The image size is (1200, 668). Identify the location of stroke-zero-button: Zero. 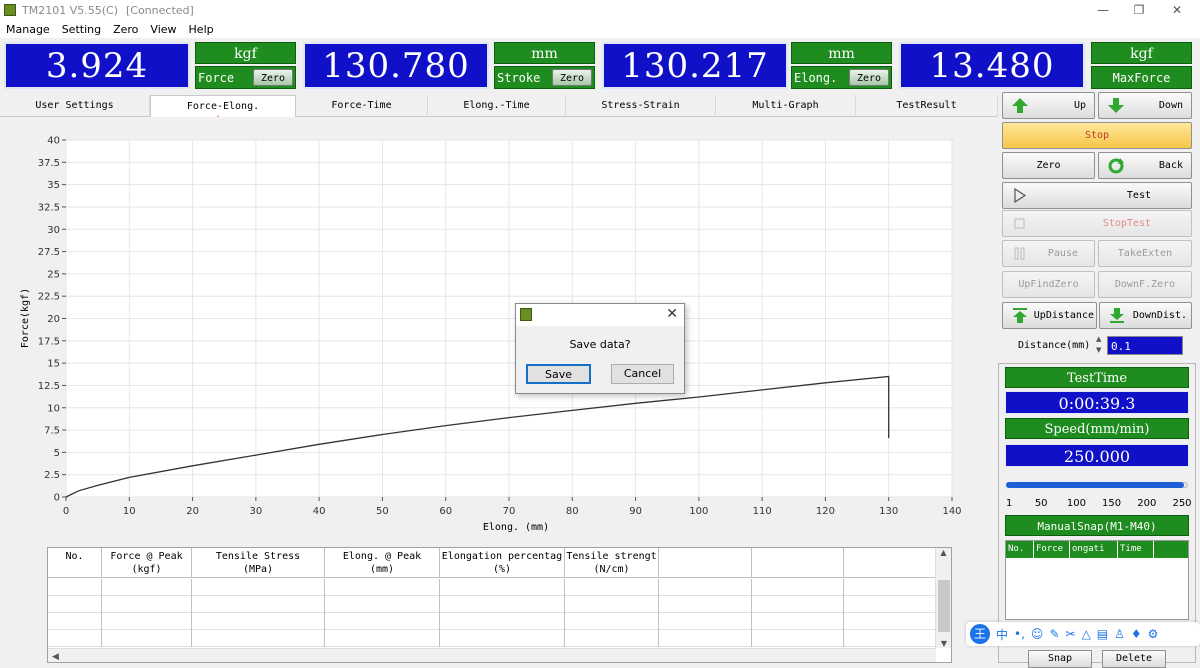
(572, 77).